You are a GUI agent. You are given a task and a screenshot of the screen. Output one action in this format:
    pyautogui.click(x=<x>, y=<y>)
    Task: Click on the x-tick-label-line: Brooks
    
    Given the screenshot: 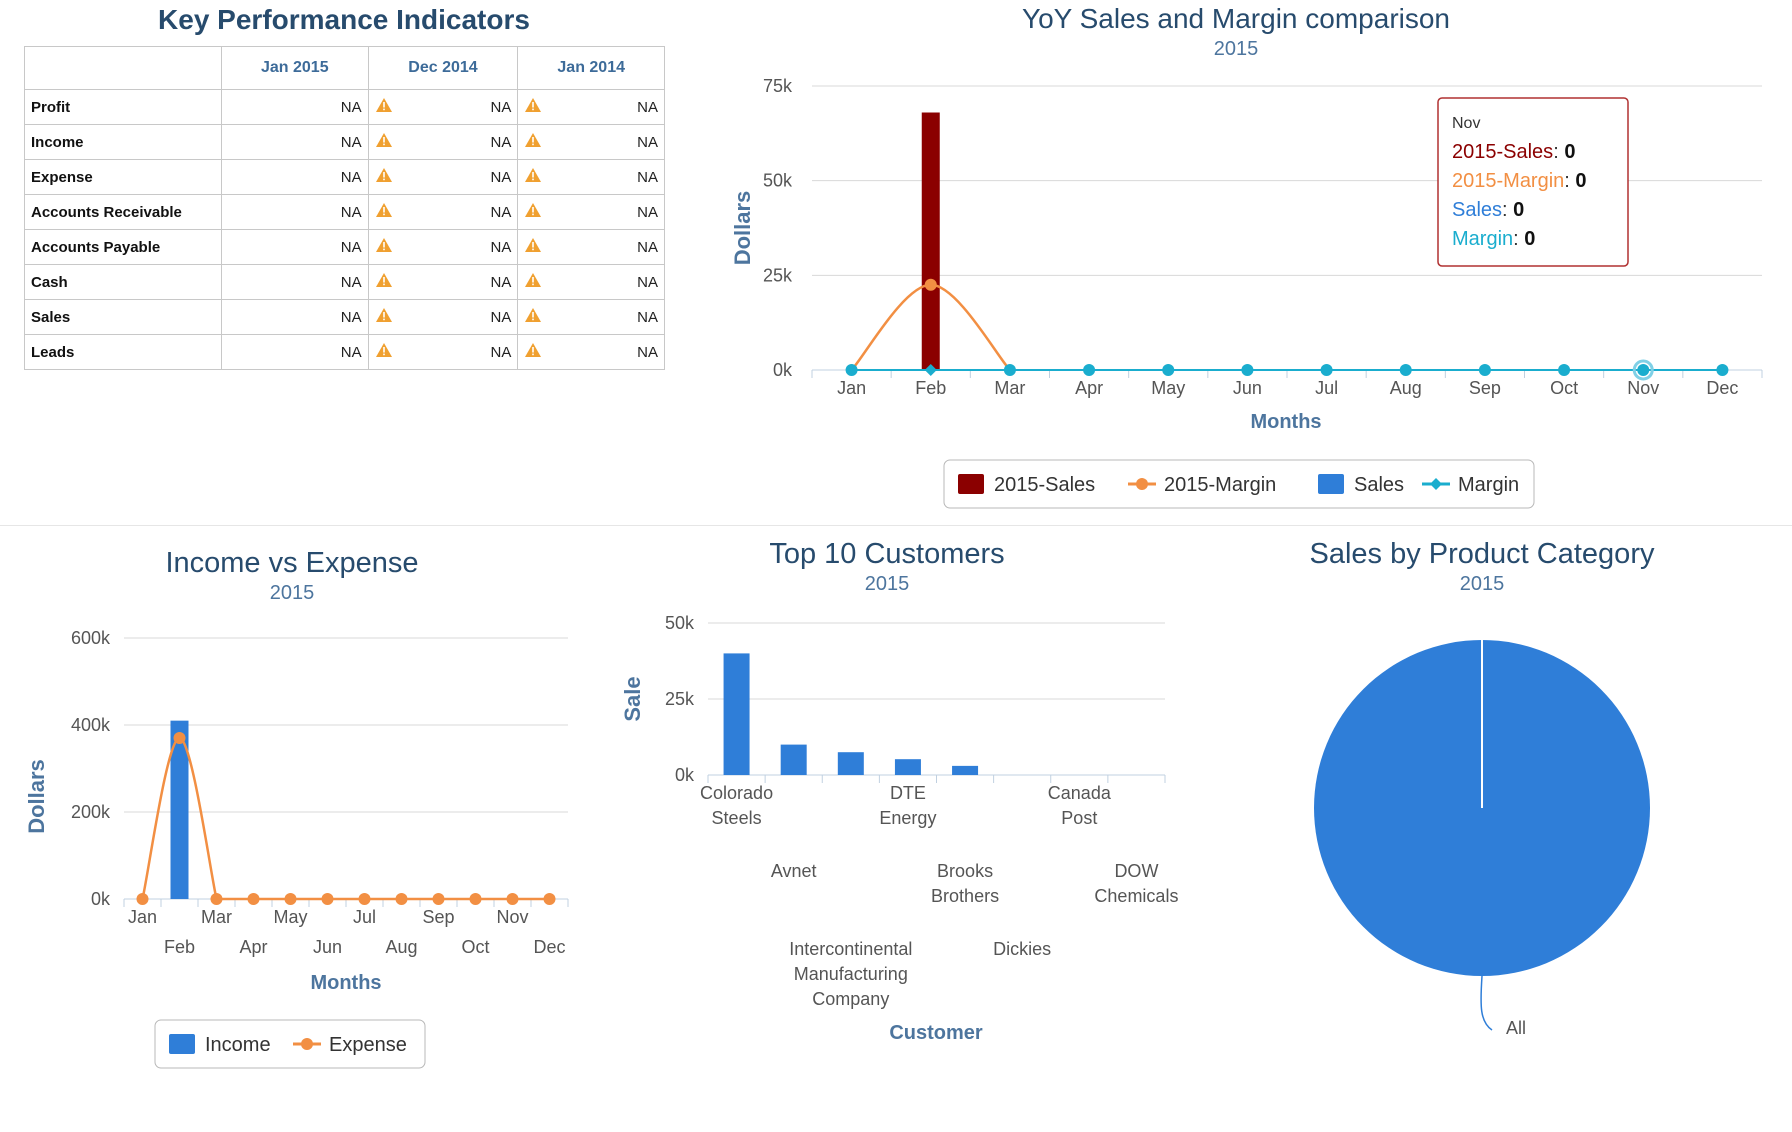 What is the action you would take?
    pyautogui.click(x=965, y=871)
    